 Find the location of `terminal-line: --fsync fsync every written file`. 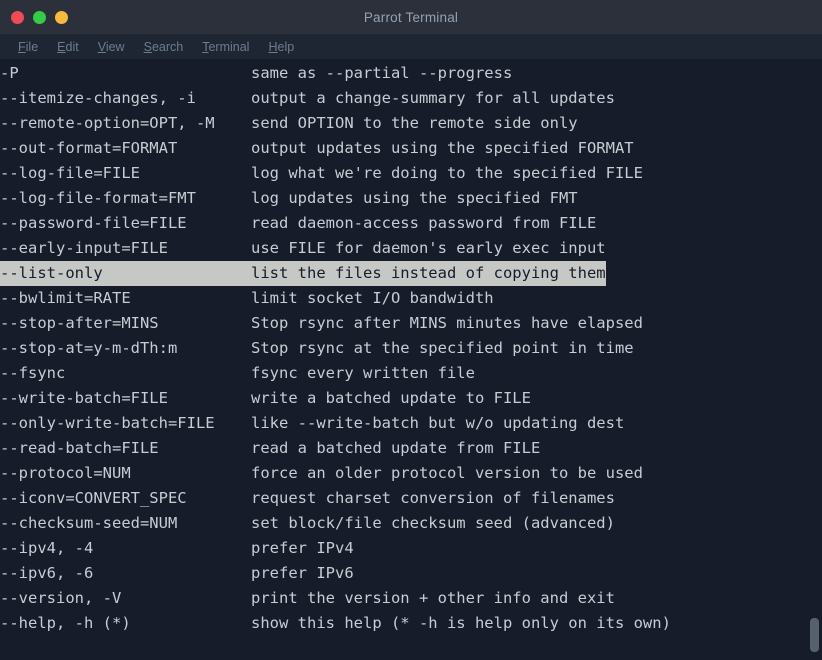

terminal-line: --fsync fsync every written file is located at coordinates (411, 373).